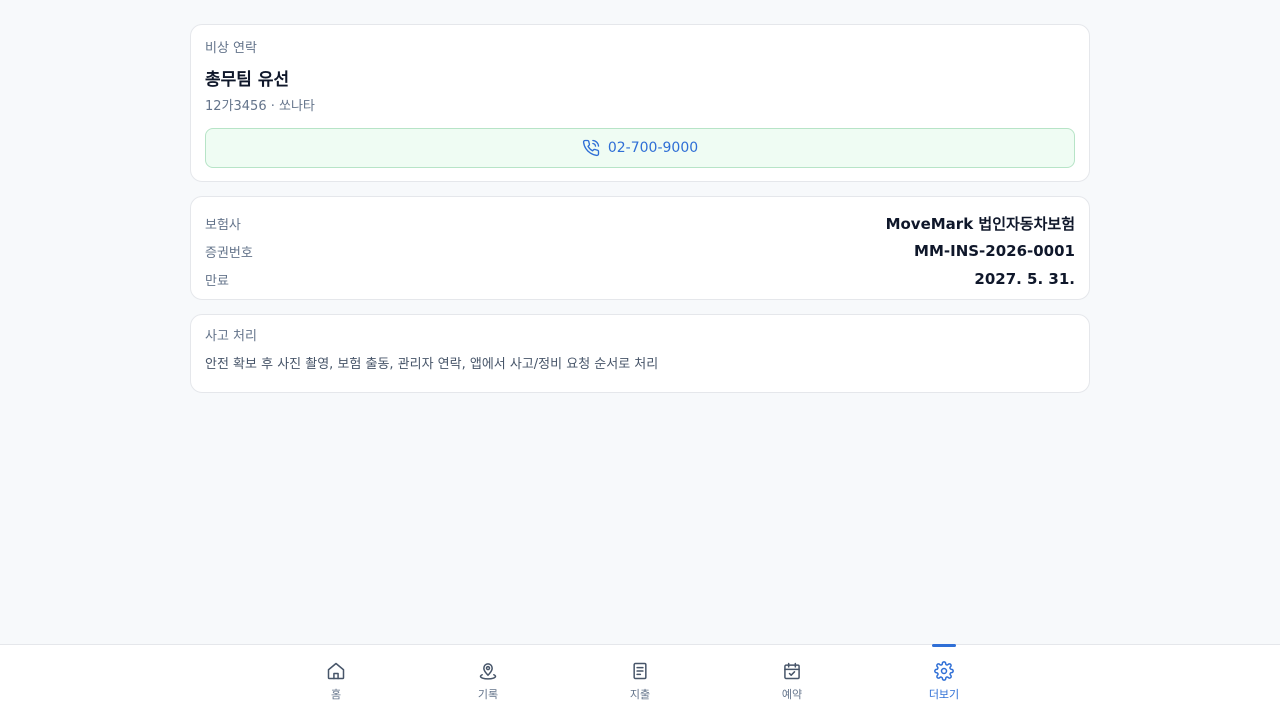 The image size is (1280, 720). What do you see at coordinates (944, 694) in the screenshot?
I see `nav-label-more: 더보기` at bounding box center [944, 694].